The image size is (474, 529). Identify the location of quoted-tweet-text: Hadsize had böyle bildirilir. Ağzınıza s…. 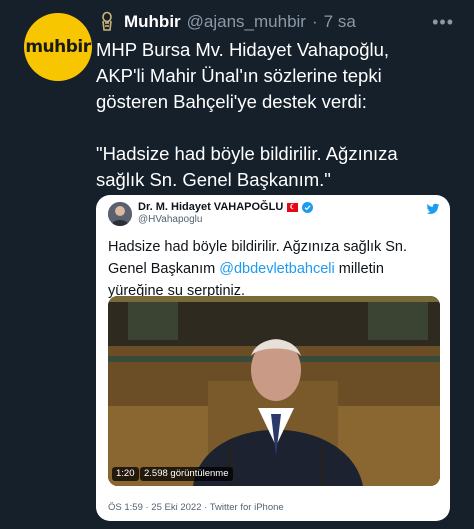
(273, 269).